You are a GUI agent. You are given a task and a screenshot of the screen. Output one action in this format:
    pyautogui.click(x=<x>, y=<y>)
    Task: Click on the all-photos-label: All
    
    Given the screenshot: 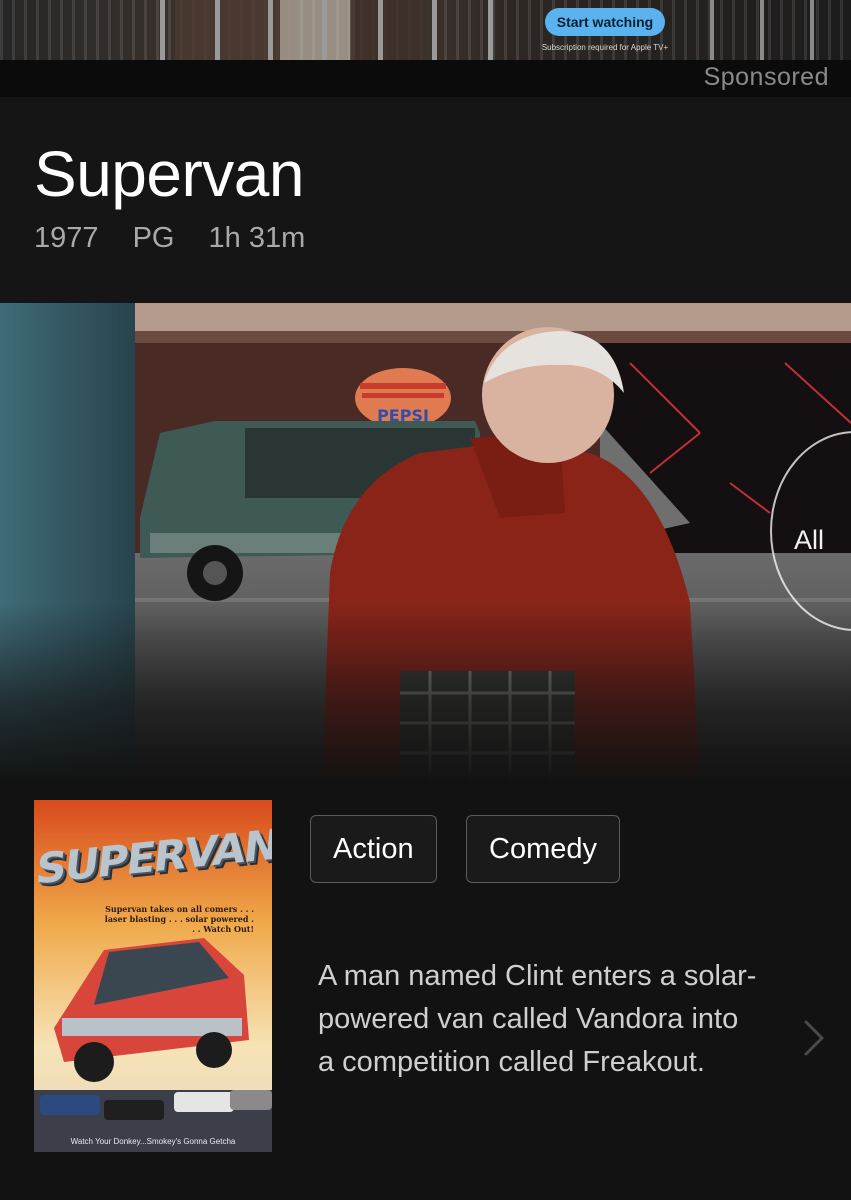 What is the action you would take?
    pyautogui.click(x=809, y=540)
    